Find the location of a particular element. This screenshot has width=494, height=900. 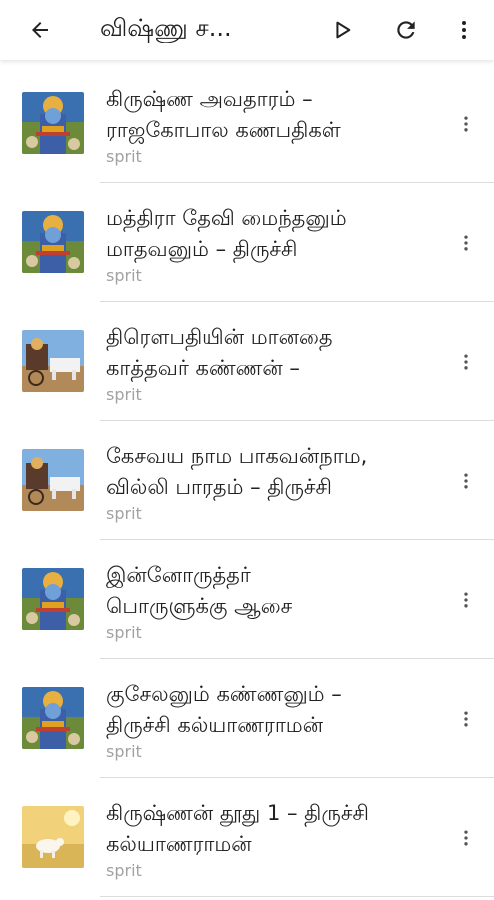

play-icon is located at coordinates (343, 30).